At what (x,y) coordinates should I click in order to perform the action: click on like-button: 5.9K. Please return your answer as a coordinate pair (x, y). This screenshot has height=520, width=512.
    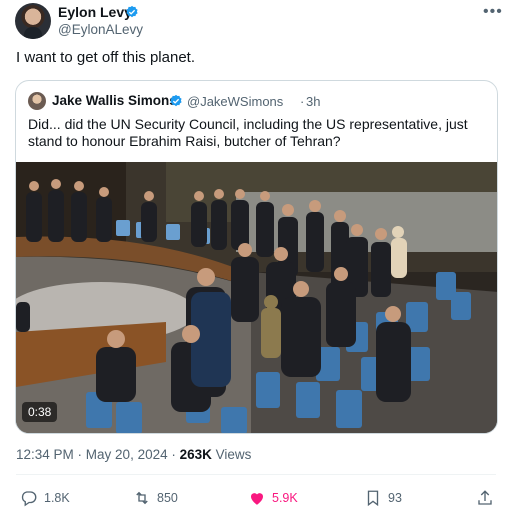
    Looking at the image, I should click on (273, 498).